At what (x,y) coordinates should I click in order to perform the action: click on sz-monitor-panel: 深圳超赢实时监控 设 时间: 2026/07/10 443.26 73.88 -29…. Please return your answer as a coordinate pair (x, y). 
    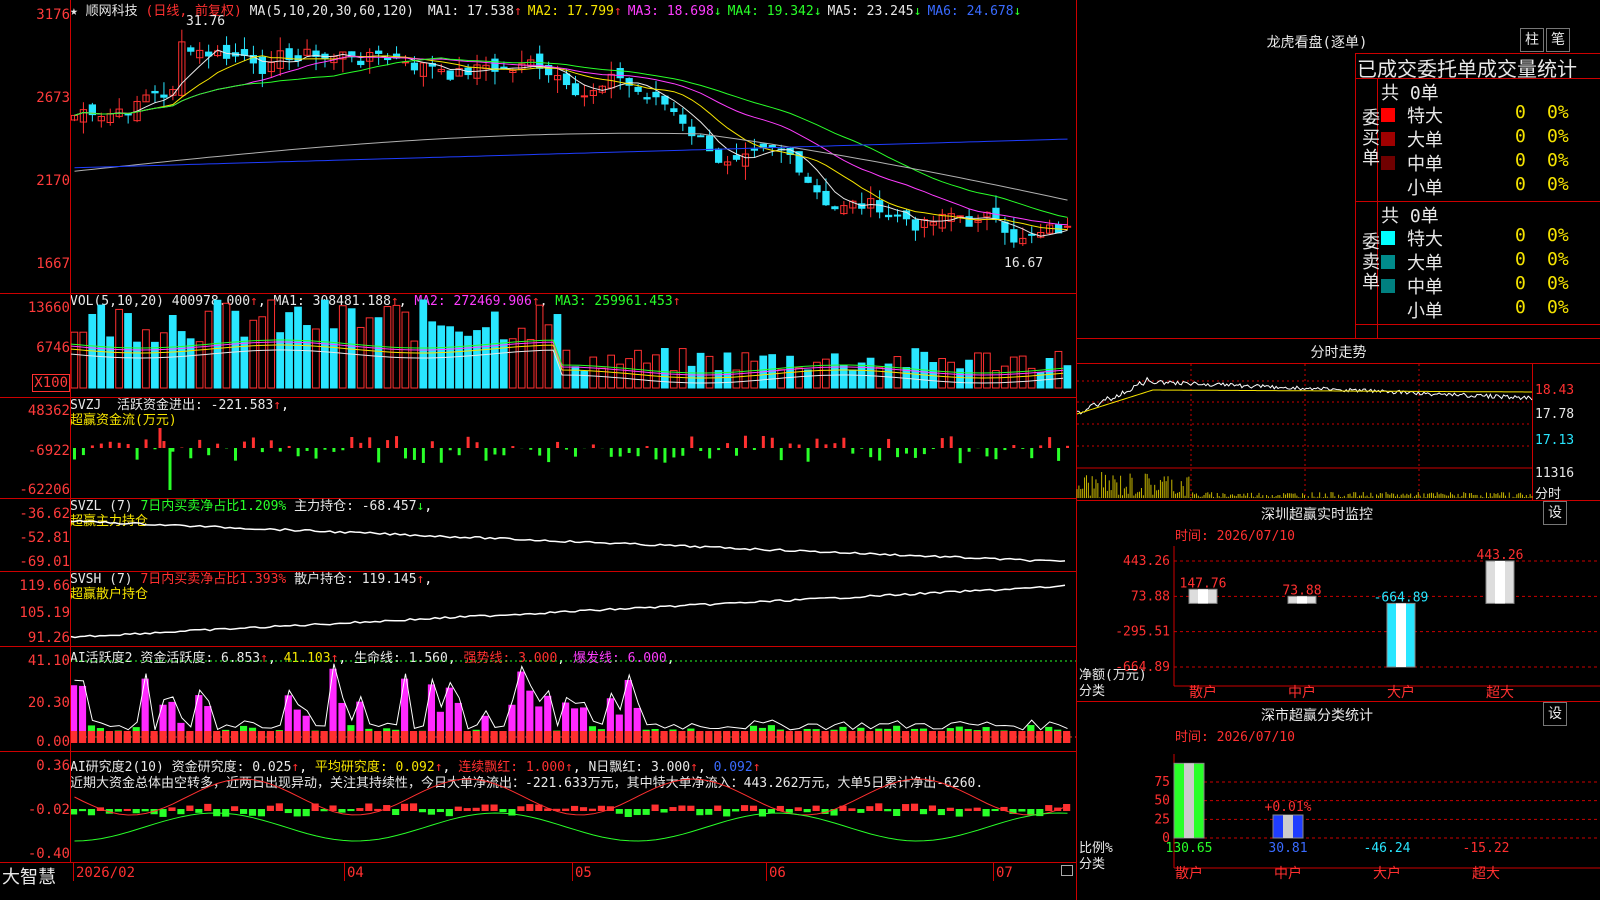
    Looking at the image, I should click on (1338, 601).